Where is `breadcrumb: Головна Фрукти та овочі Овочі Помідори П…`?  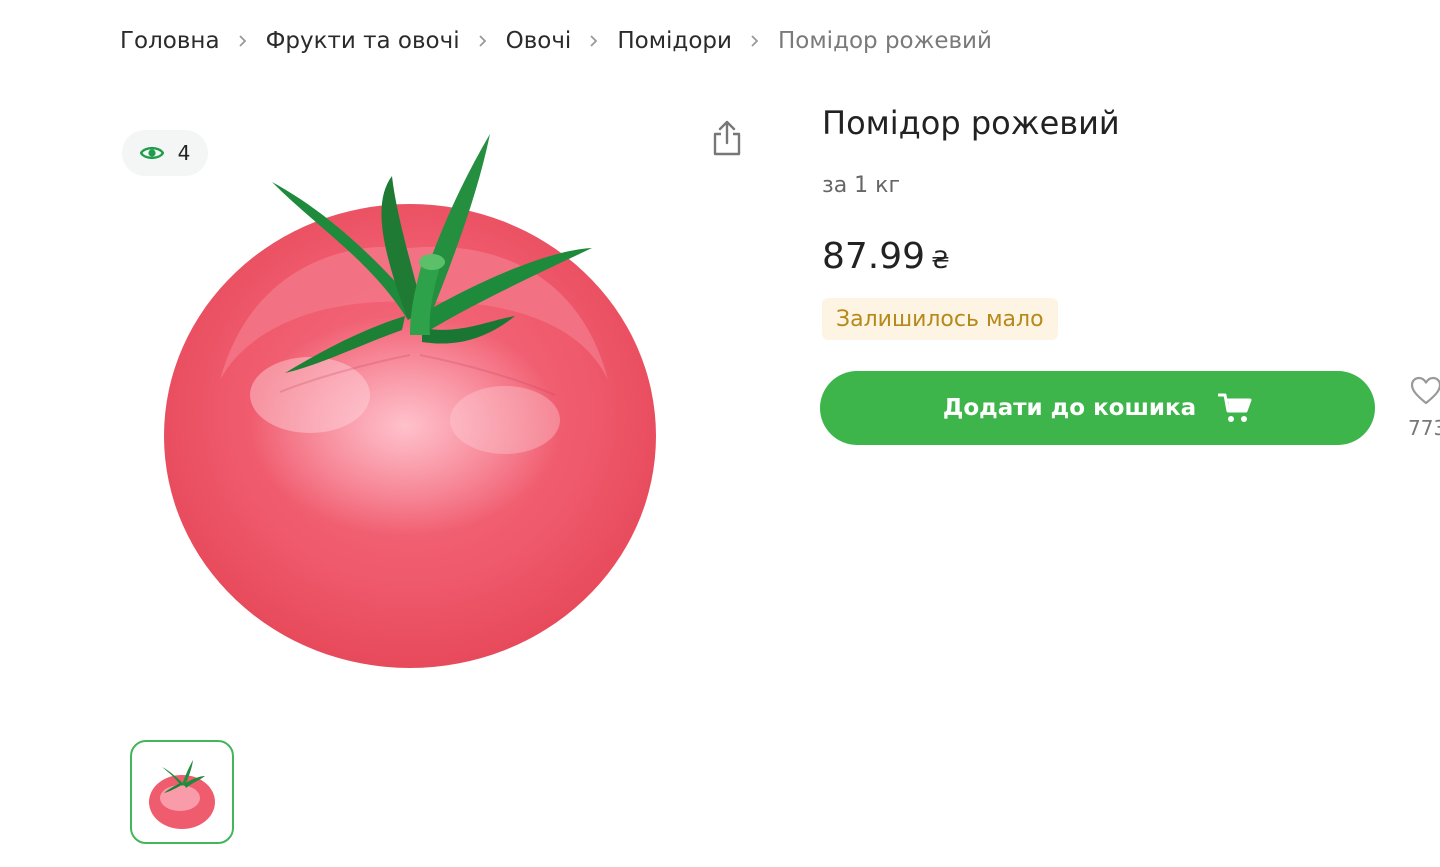
breadcrumb: Головна Фрукти та овочі Овочі Помідори П… is located at coordinates (556, 41).